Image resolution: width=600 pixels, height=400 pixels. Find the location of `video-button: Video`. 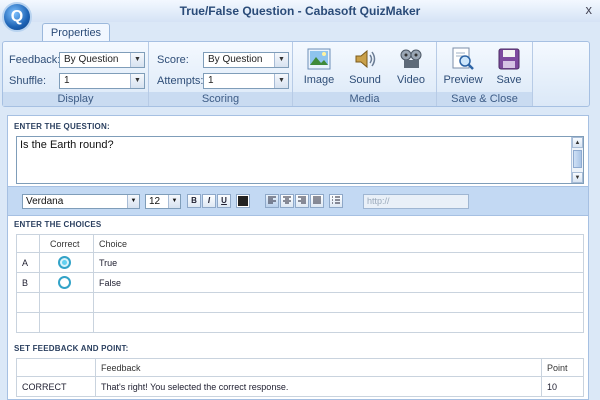

video-button: Video is located at coordinates (411, 68).